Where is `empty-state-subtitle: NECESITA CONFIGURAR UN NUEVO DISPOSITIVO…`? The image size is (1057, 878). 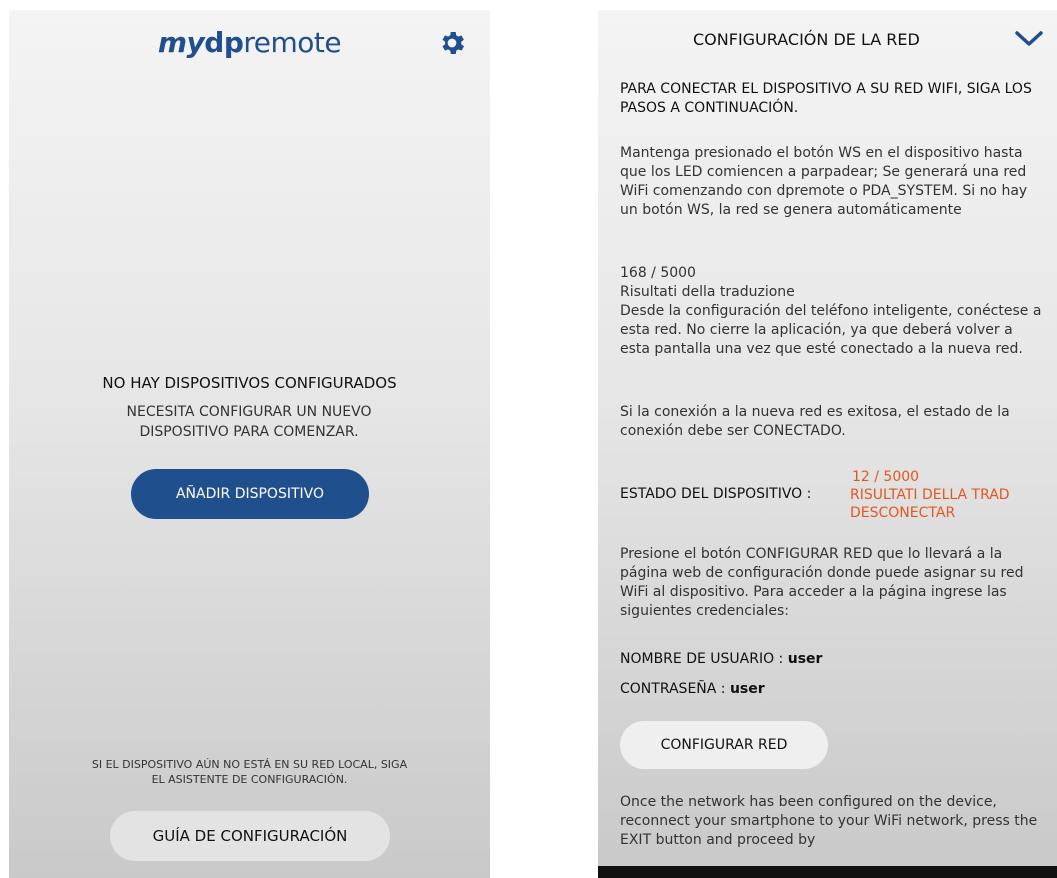
empty-state-subtitle: NECESITA CONFIGURAR UN NUEVO DISPOSITIVO… is located at coordinates (249, 422).